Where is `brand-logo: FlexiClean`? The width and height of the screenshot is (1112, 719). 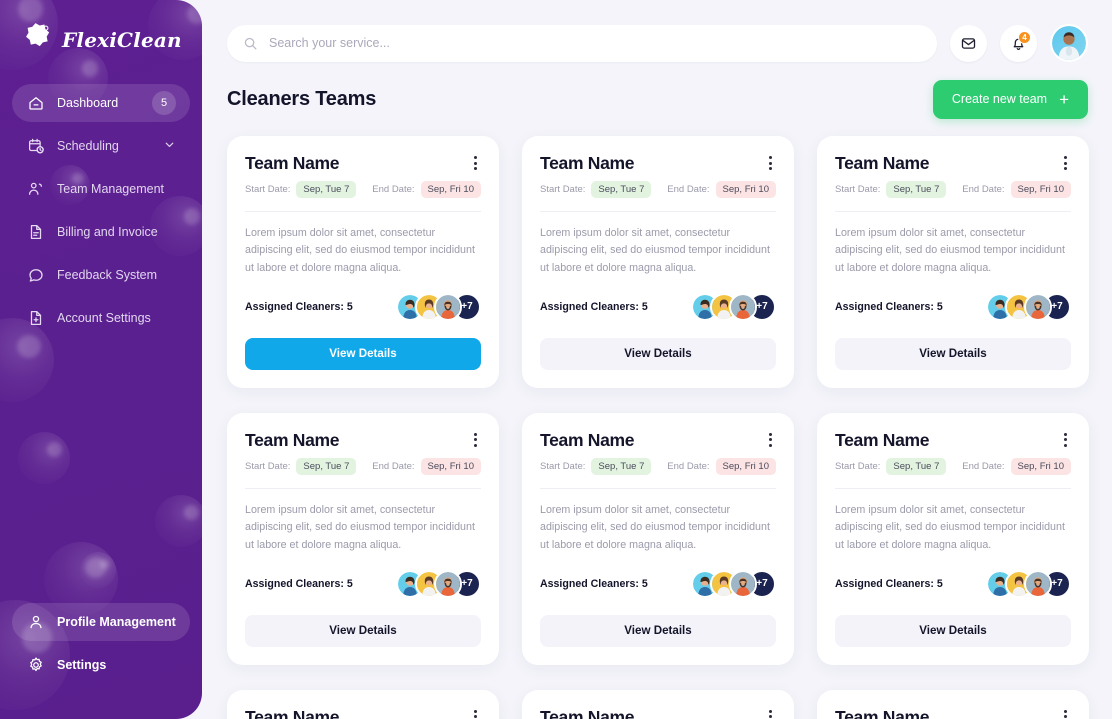 brand-logo: FlexiClean is located at coordinates (101, 31).